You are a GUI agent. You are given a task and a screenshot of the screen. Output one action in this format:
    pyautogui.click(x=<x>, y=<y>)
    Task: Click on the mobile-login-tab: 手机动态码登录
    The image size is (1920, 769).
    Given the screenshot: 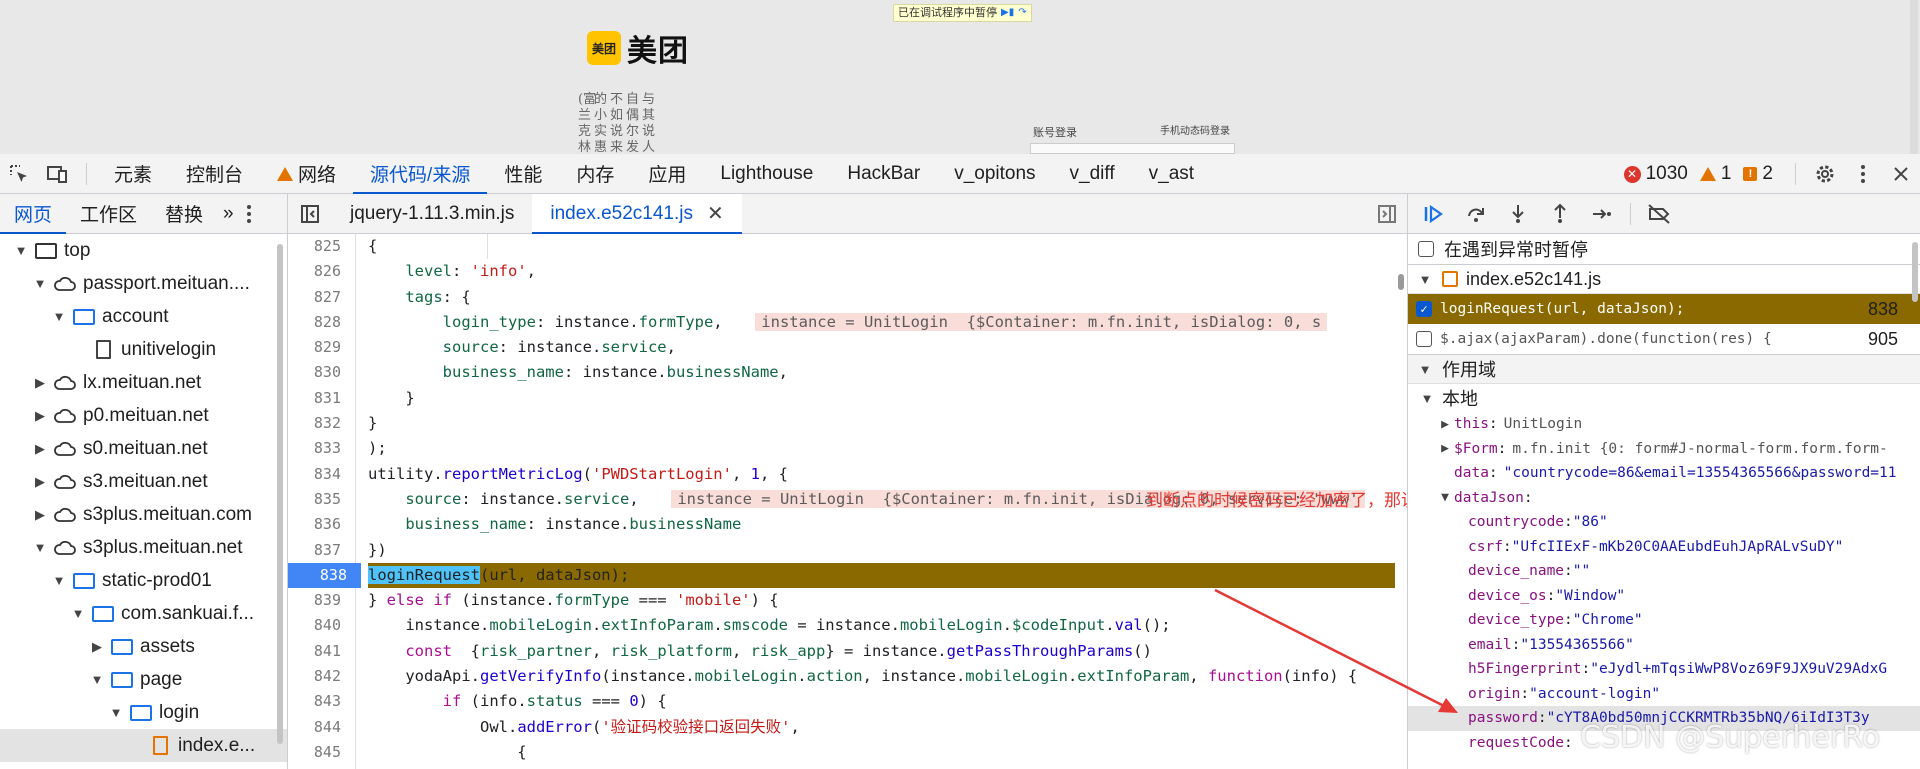 What is the action you would take?
    pyautogui.click(x=1195, y=129)
    